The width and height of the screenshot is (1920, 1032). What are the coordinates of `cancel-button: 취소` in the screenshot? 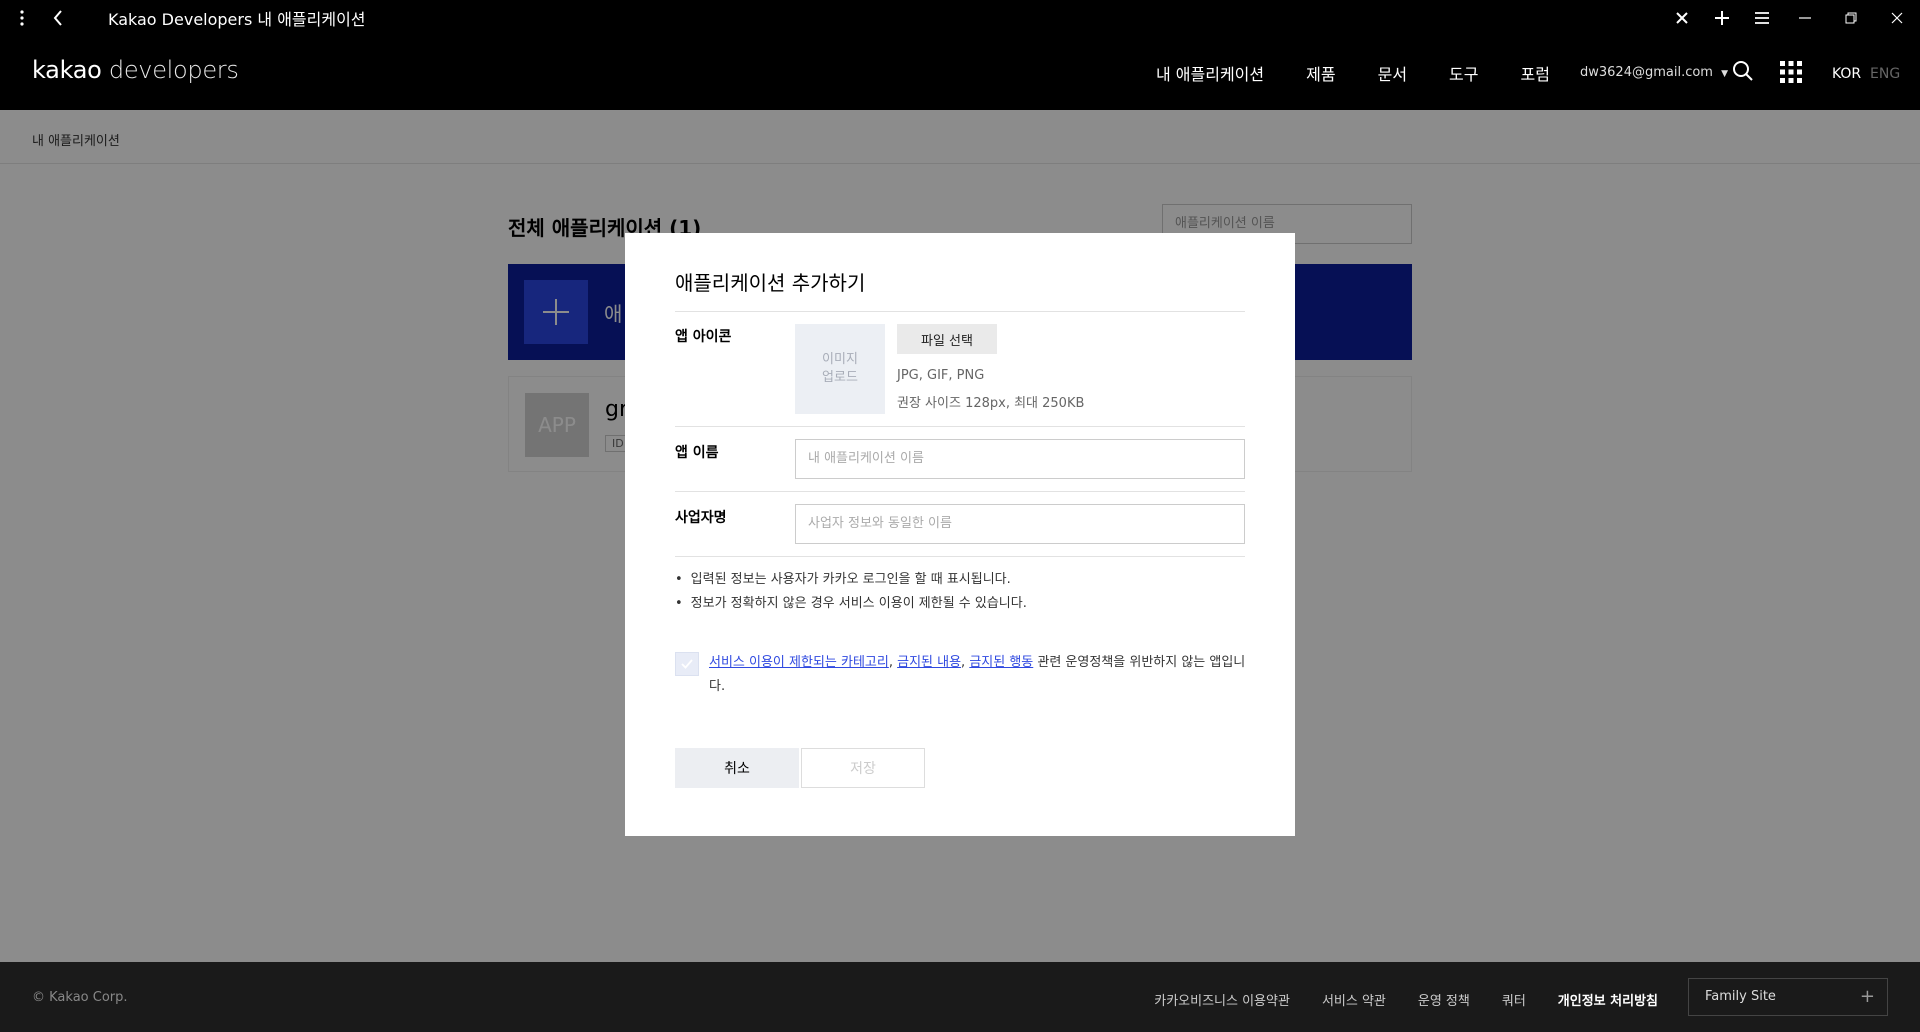 It's located at (737, 768).